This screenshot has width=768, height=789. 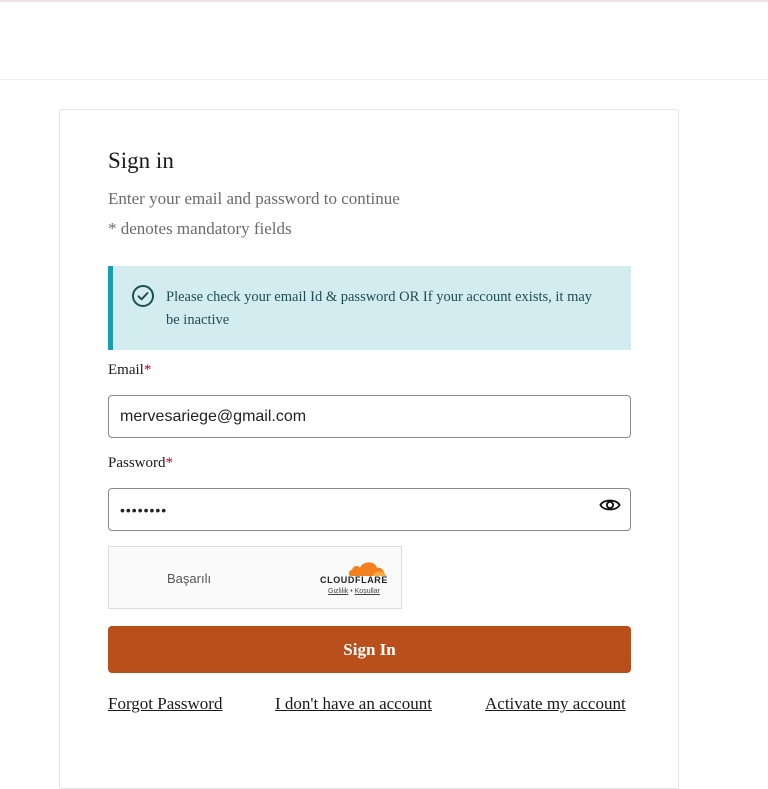 I want to click on eye-icon, so click(x=610, y=505).